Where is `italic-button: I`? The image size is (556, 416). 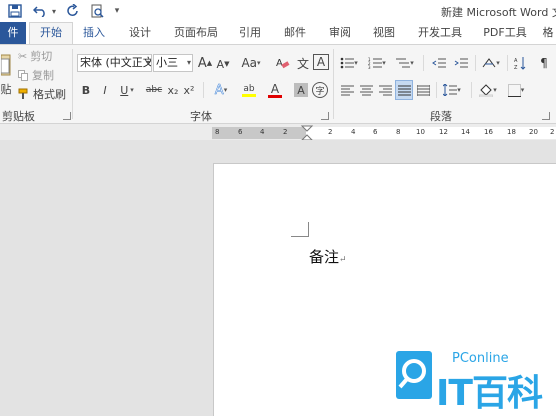 italic-button: I is located at coordinates (105, 90).